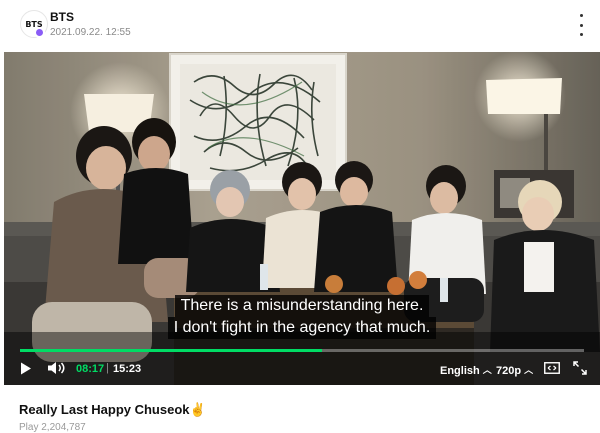  What do you see at coordinates (57, 368) in the screenshot?
I see `volume-icon` at bounding box center [57, 368].